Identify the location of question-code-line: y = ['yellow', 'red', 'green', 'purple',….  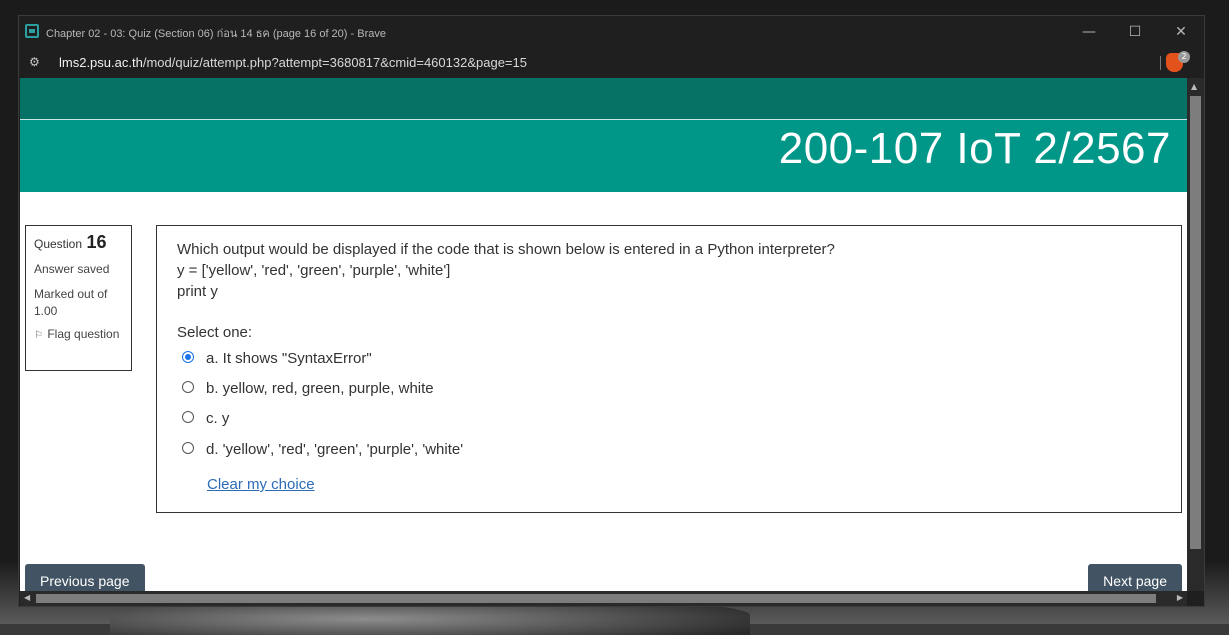
(314, 270).